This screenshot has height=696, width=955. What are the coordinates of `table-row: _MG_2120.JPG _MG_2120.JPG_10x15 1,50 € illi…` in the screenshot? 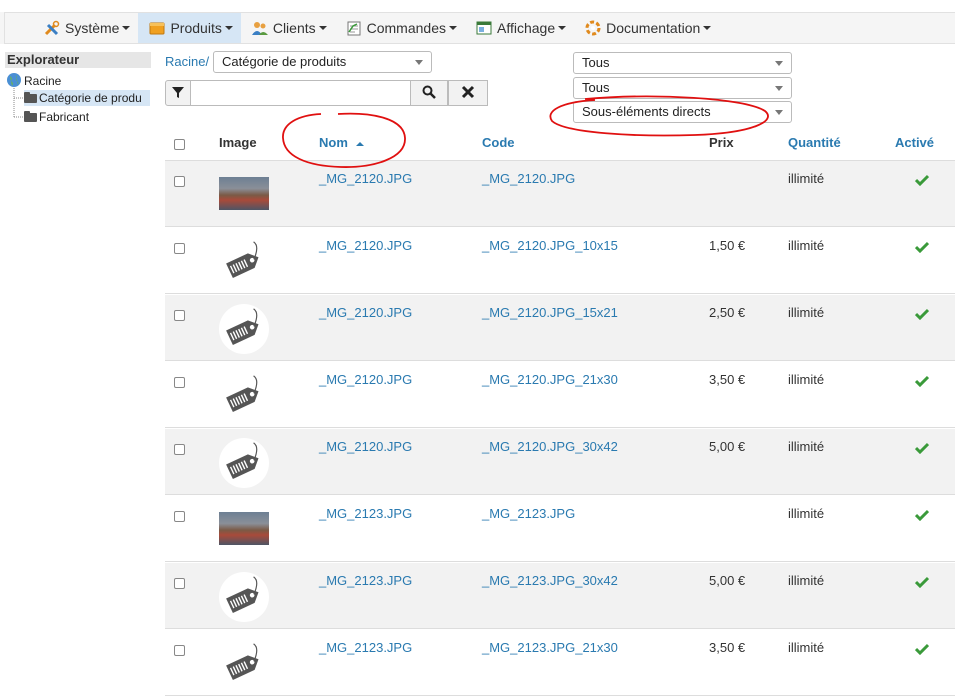 It's located at (560, 261).